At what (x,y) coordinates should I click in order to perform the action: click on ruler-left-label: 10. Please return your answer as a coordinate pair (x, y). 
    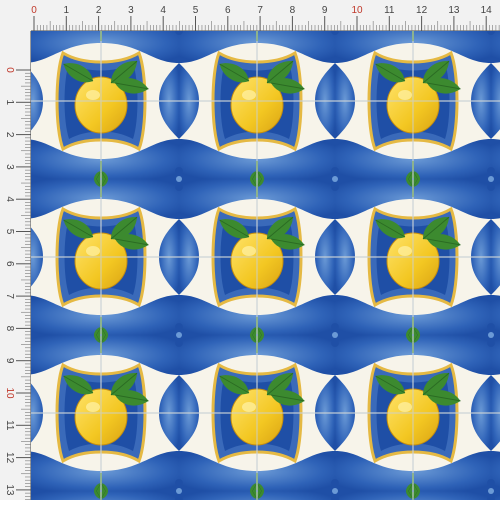
    Looking at the image, I should click on (9, 393).